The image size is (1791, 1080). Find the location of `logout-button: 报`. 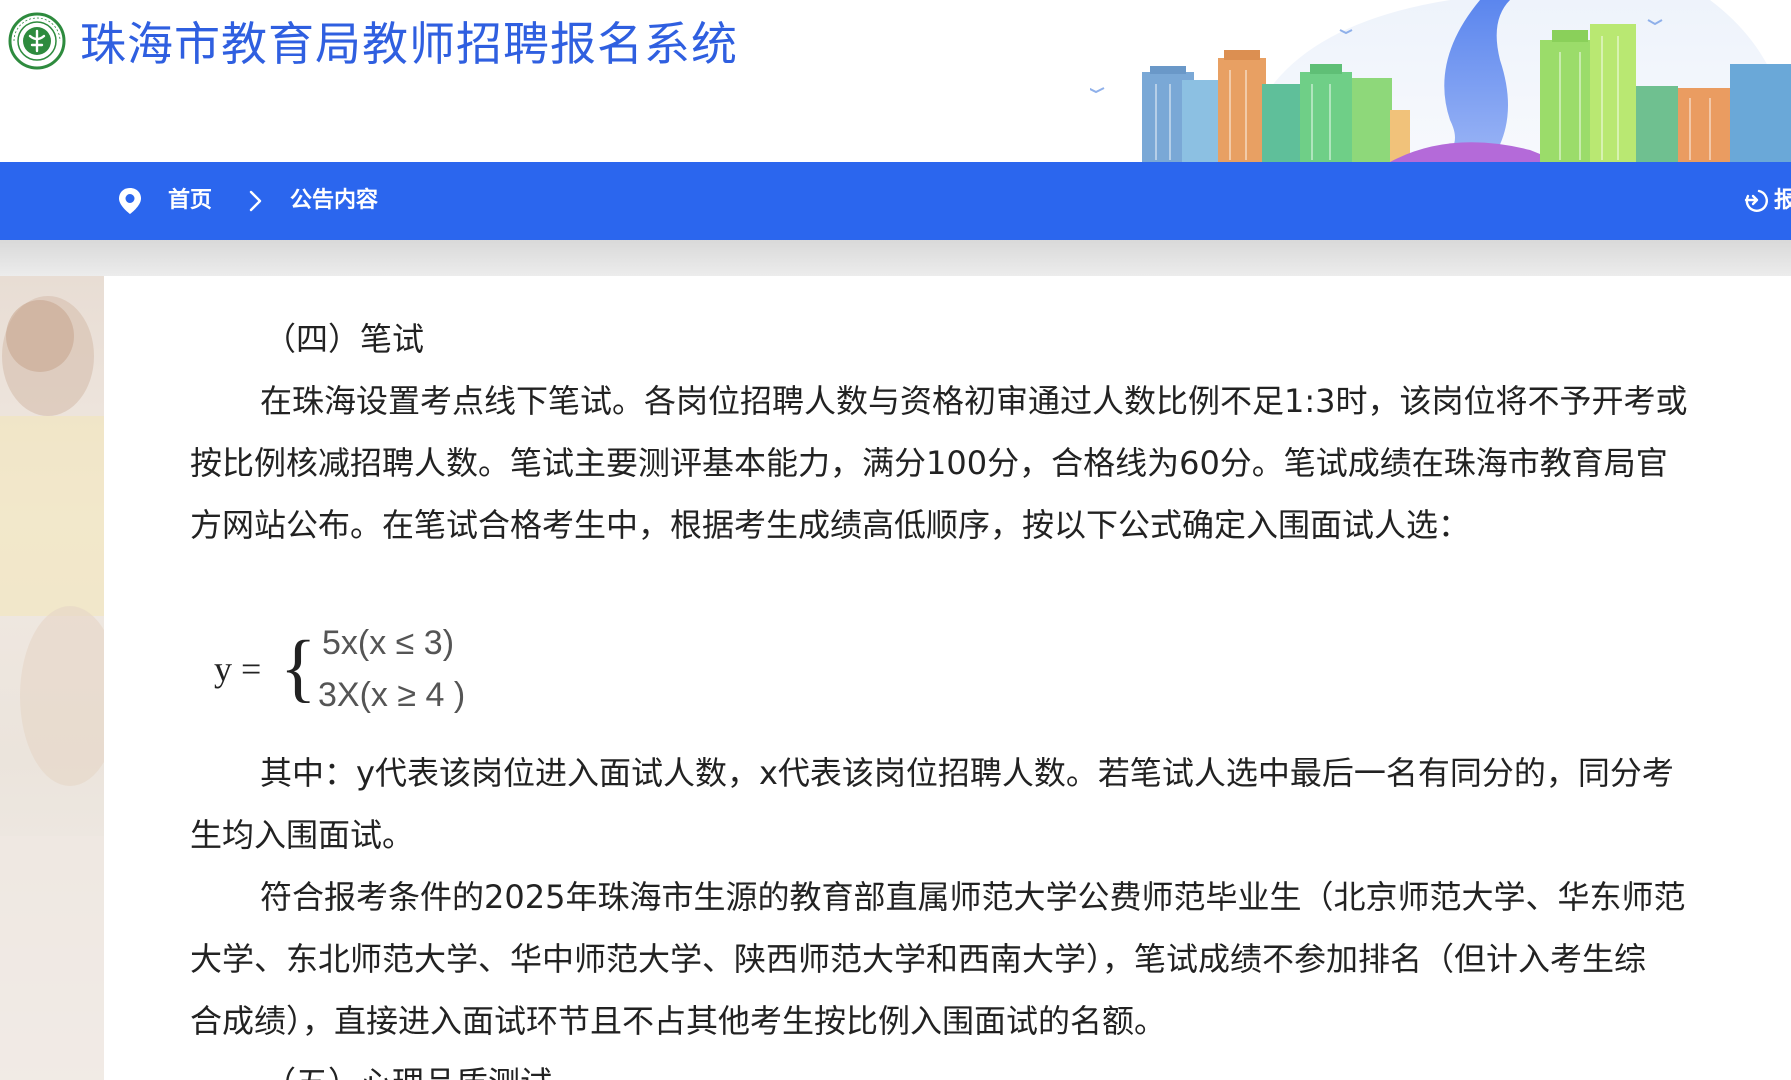

logout-button: 报 is located at coordinates (1782, 201).